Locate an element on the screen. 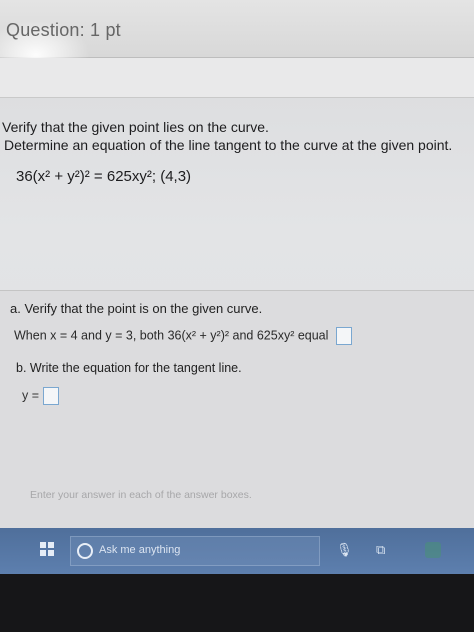 This screenshot has width=474, height=632. windows-icon is located at coordinates (47, 549).